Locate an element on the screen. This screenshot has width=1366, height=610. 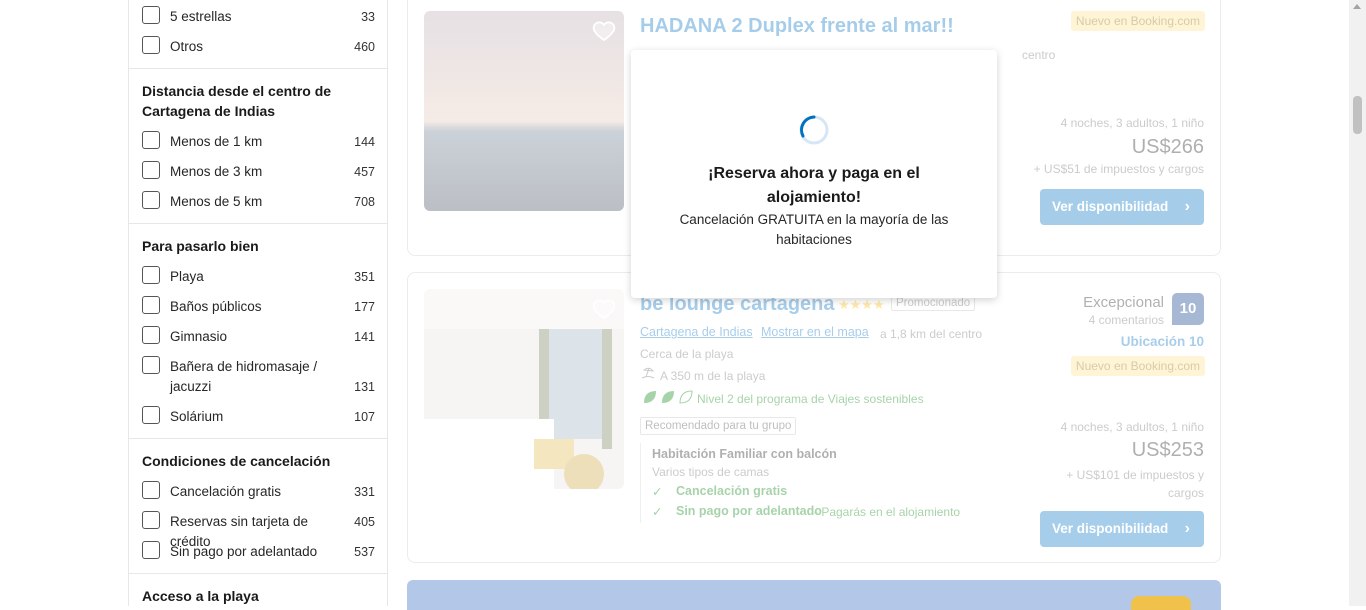
filter-count: 457 is located at coordinates (364, 172).